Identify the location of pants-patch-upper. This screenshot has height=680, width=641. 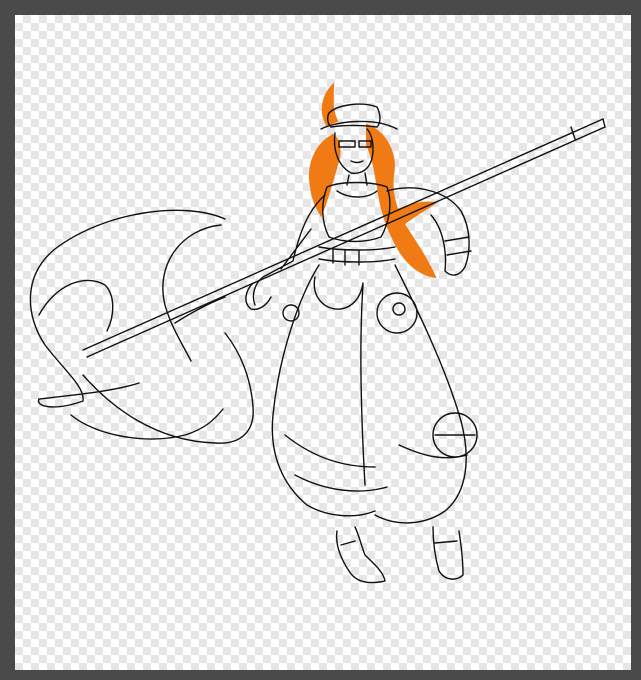
(397, 313).